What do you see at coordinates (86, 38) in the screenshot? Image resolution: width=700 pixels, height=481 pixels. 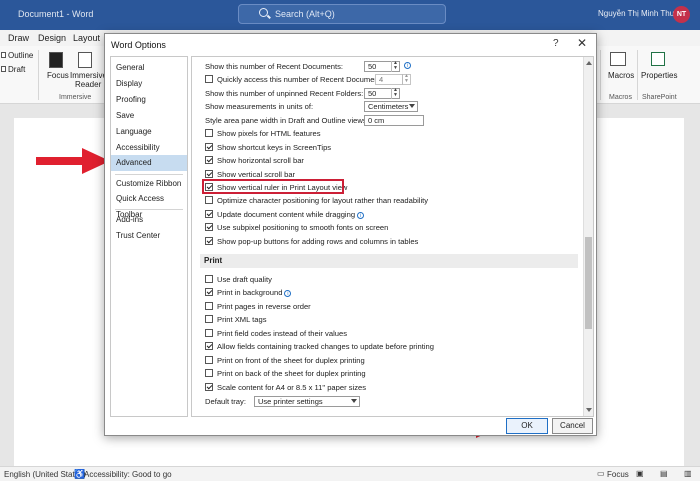 I see `tab-layout: Layout` at bounding box center [86, 38].